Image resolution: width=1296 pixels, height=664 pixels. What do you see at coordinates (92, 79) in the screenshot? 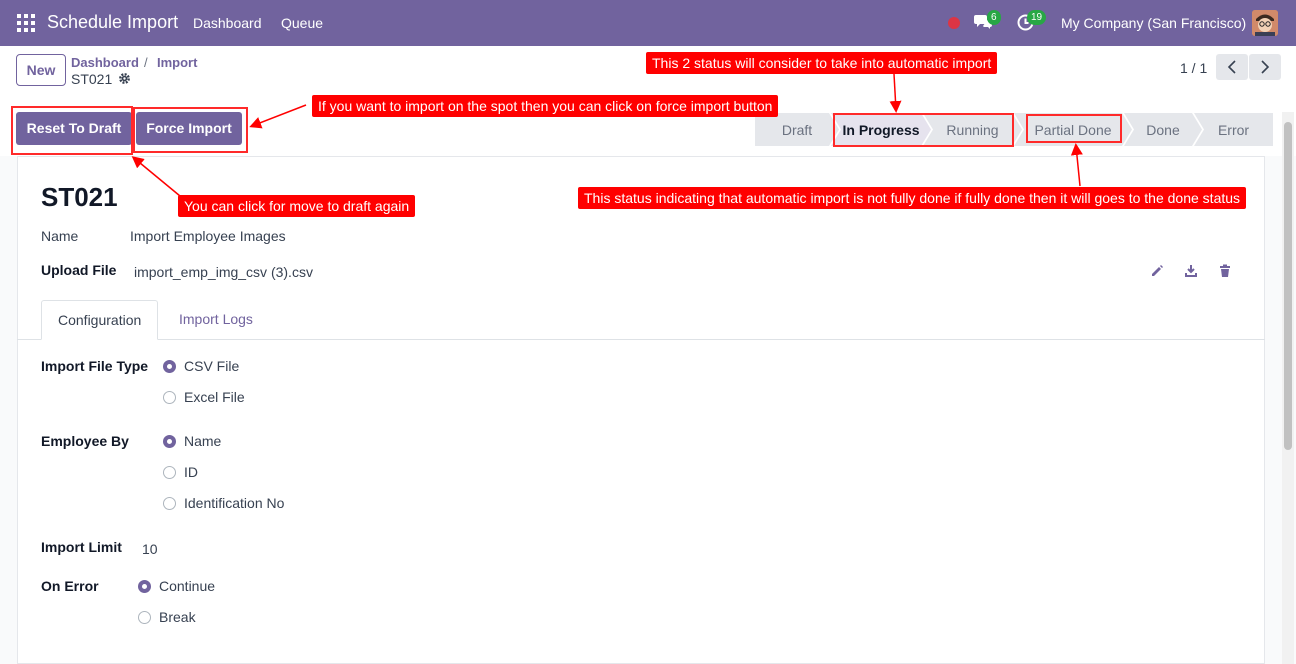
I see `breadcrumb-record: ST021` at bounding box center [92, 79].